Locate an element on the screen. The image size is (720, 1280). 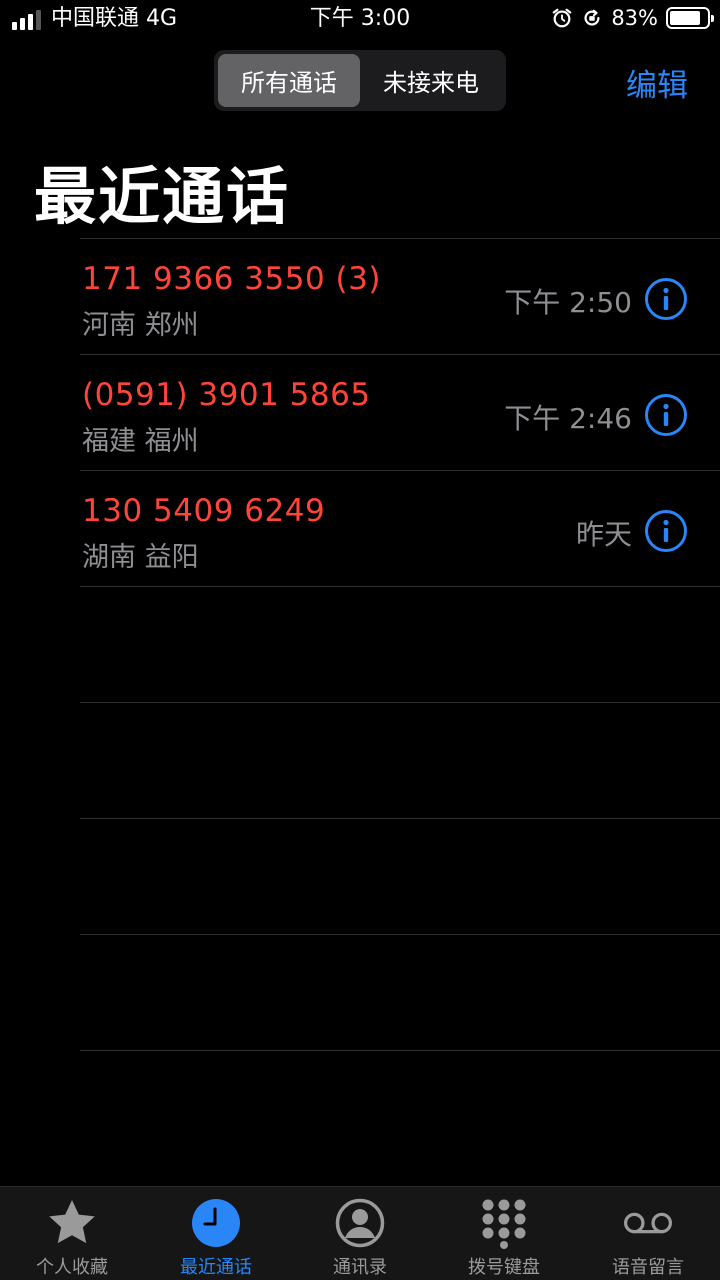
tab-recents: 最近通话 is located at coordinates (216, 1233).